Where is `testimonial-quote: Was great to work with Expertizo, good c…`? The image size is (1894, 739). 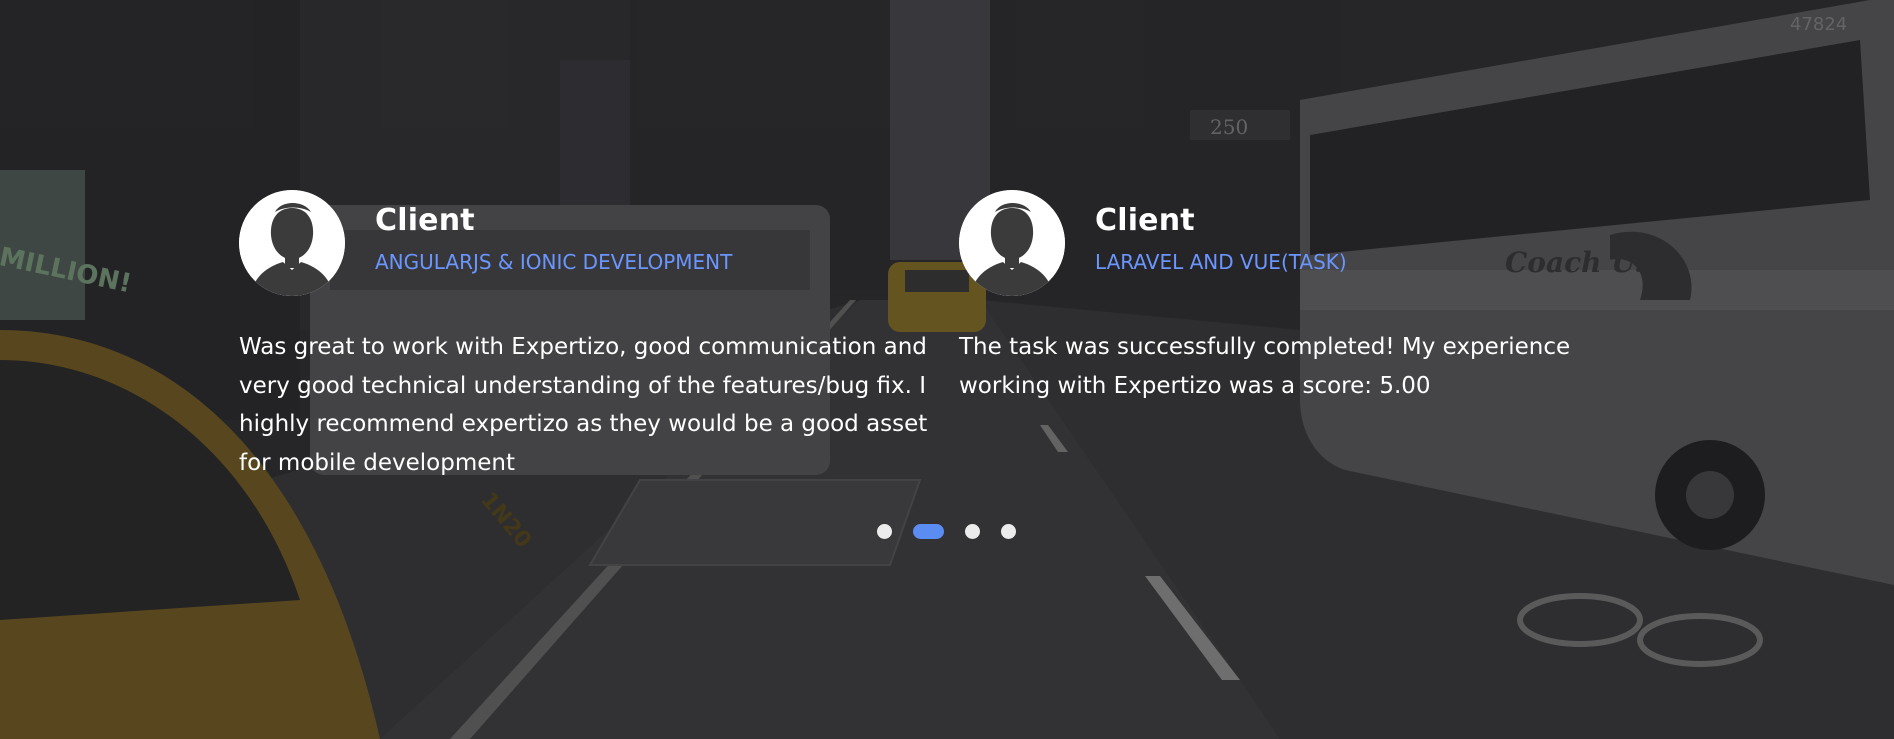
testimonial-quote: Was great to work with Expertizo, good c… is located at coordinates (583, 405).